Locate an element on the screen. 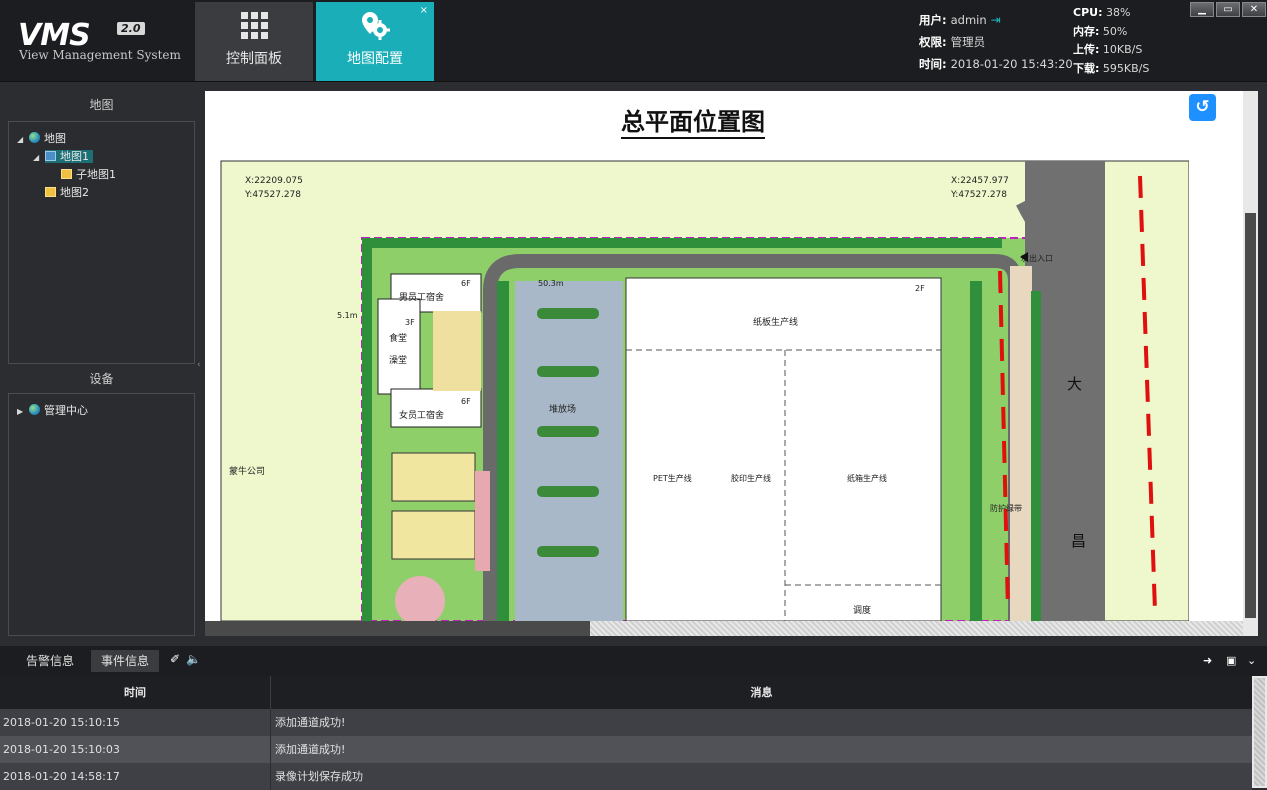 This screenshot has width=1267, height=790. tree-item-map1: ◢ 地图1 is located at coordinates (66, 157).